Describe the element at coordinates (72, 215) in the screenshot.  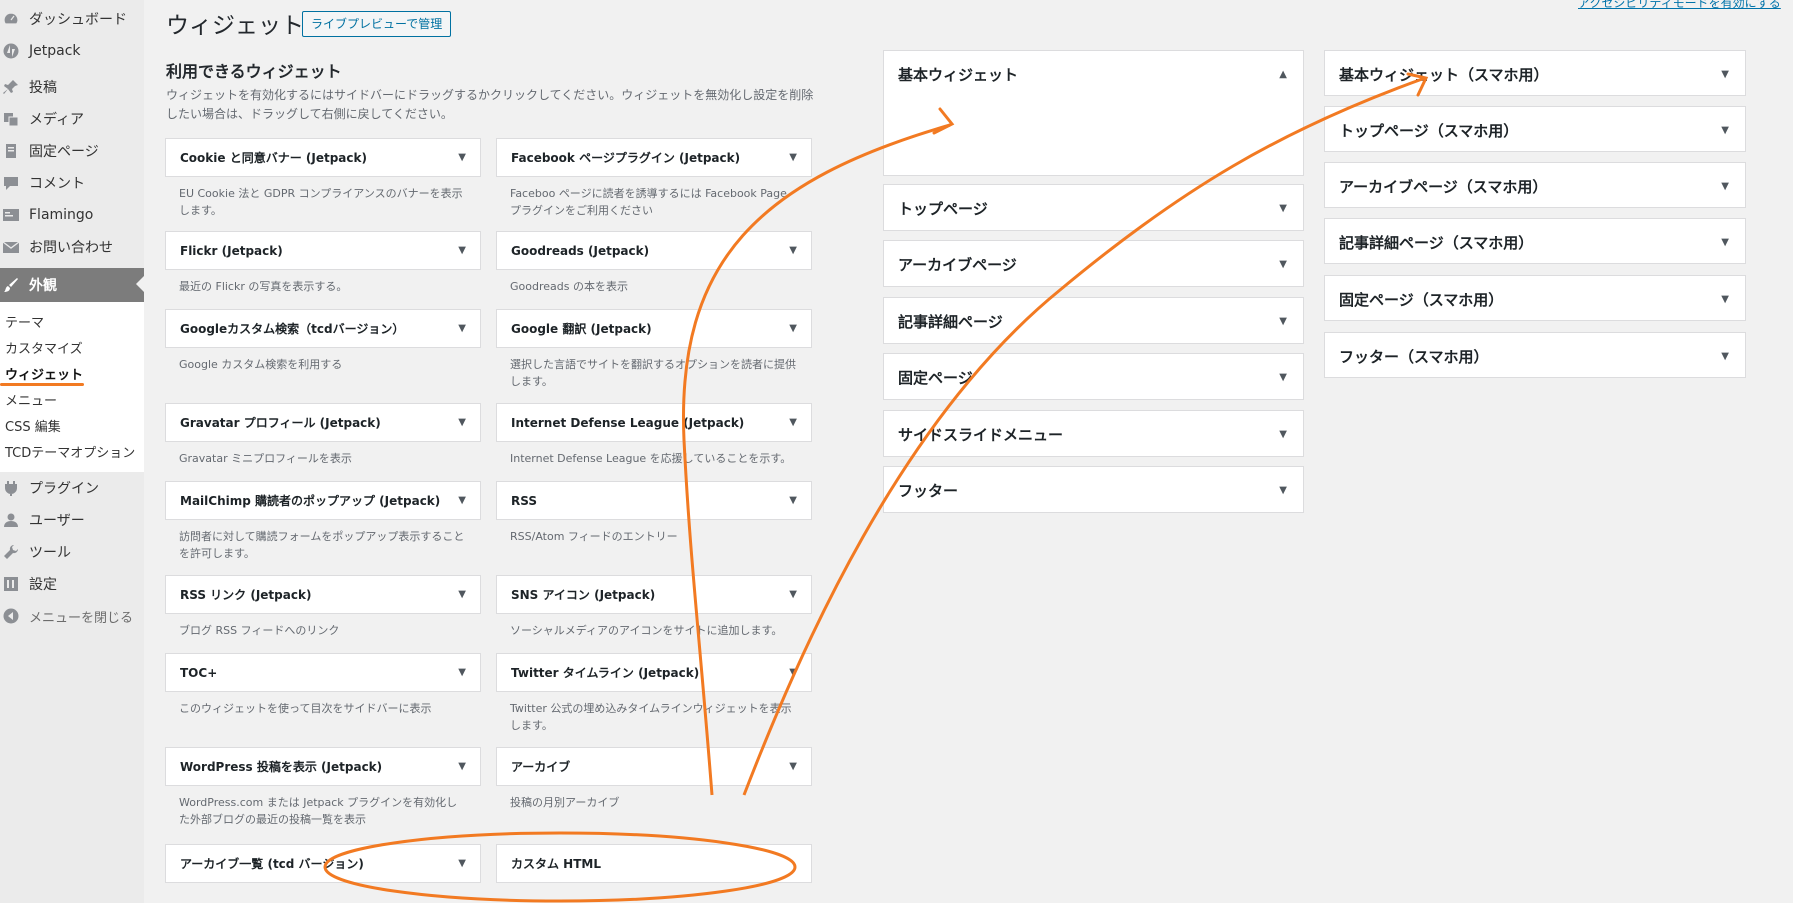
I see `sidebar-item-flamingo: Flamingo` at that location.